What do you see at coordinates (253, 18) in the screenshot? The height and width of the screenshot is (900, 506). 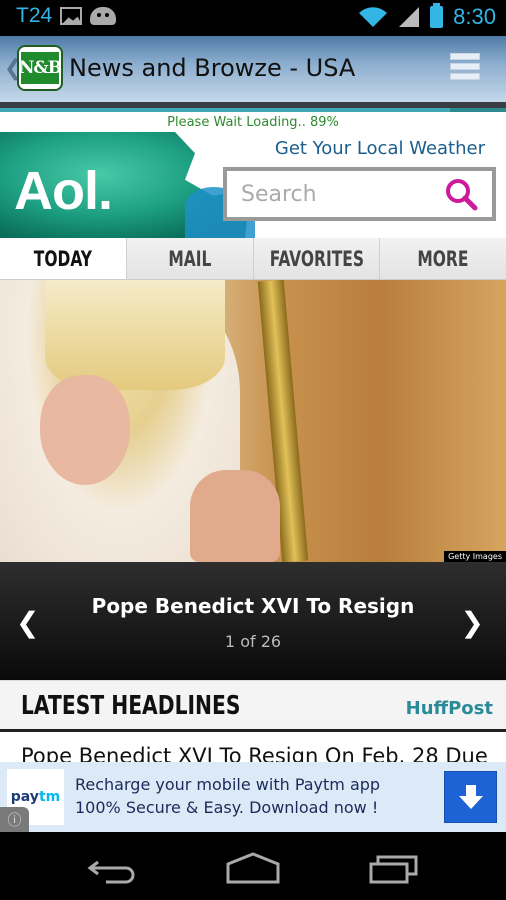 I see `status-bar: T24 8:30` at bounding box center [253, 18].